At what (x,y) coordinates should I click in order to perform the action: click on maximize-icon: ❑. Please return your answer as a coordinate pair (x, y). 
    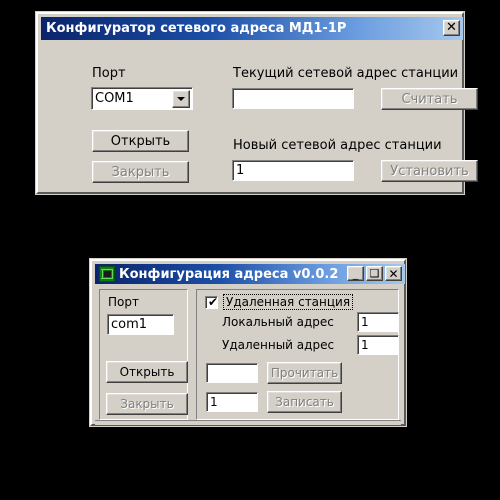
    Looking at the image, I should click on (374, 273).